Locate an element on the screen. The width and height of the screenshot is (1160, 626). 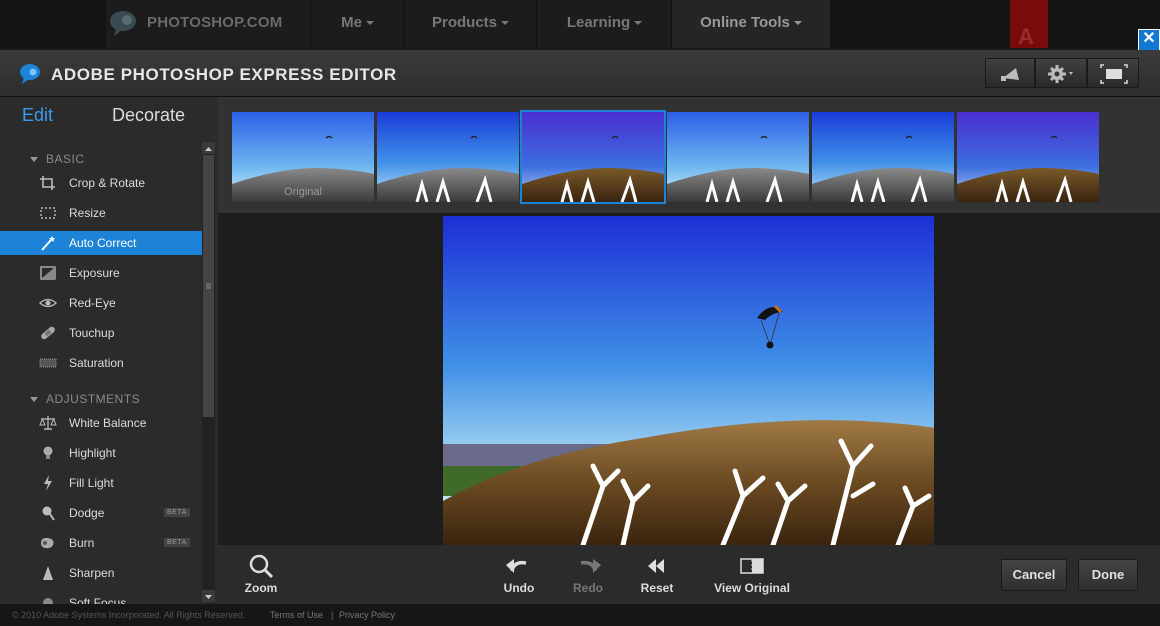
tool-sharpen: Sharpen is located at coordinates (101, 573).